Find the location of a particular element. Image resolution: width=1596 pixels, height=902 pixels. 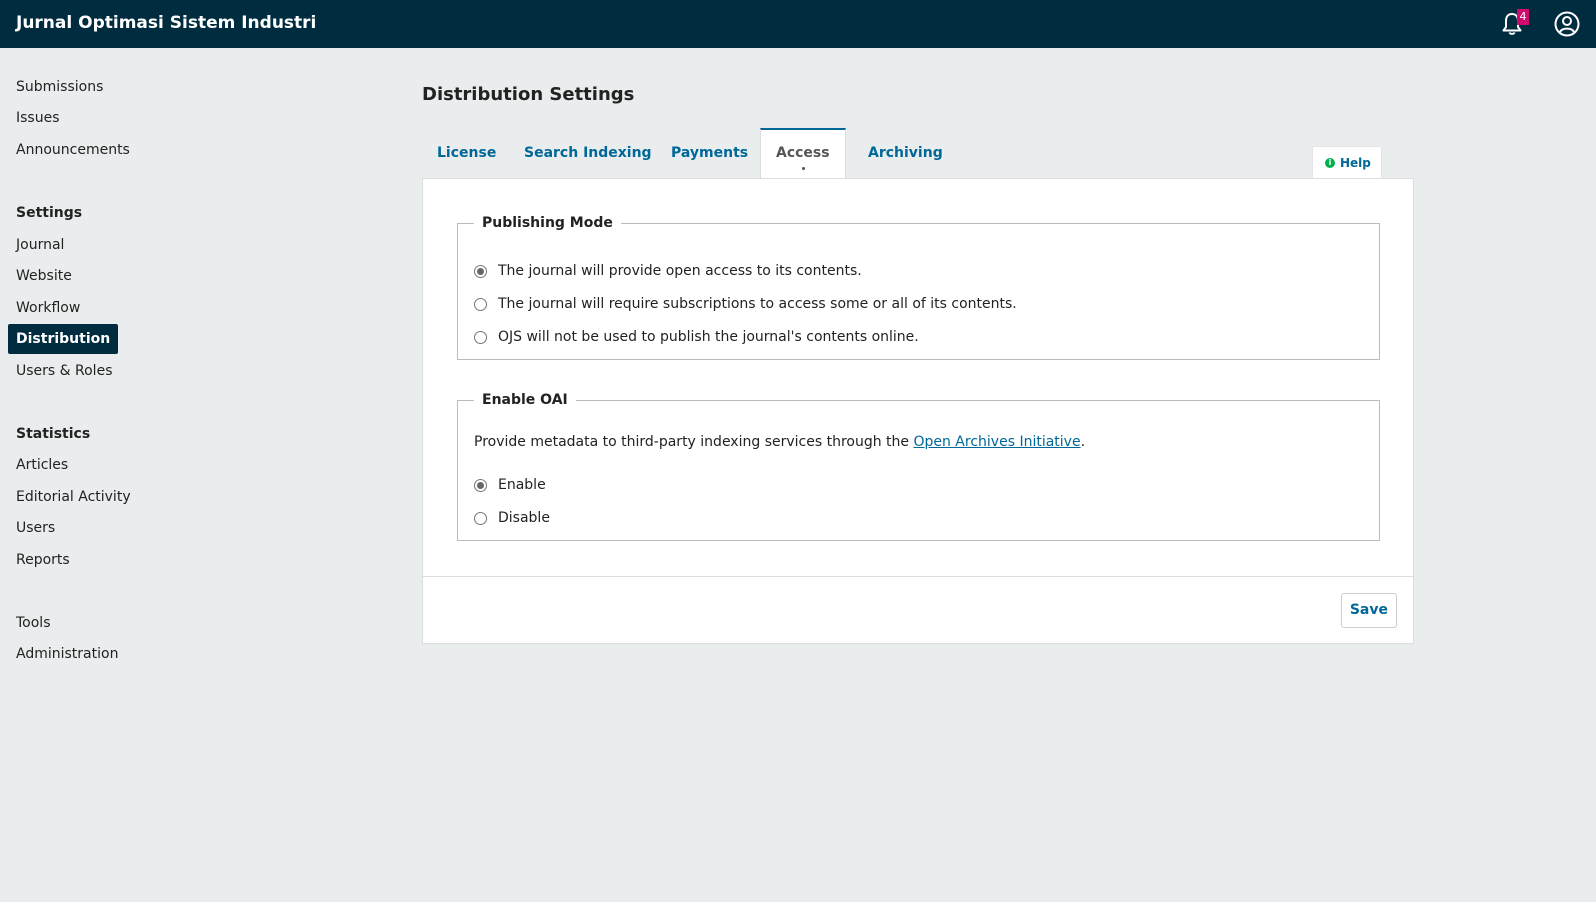

sidebar-item-issues: Issues is located at coordinates (38, 118).